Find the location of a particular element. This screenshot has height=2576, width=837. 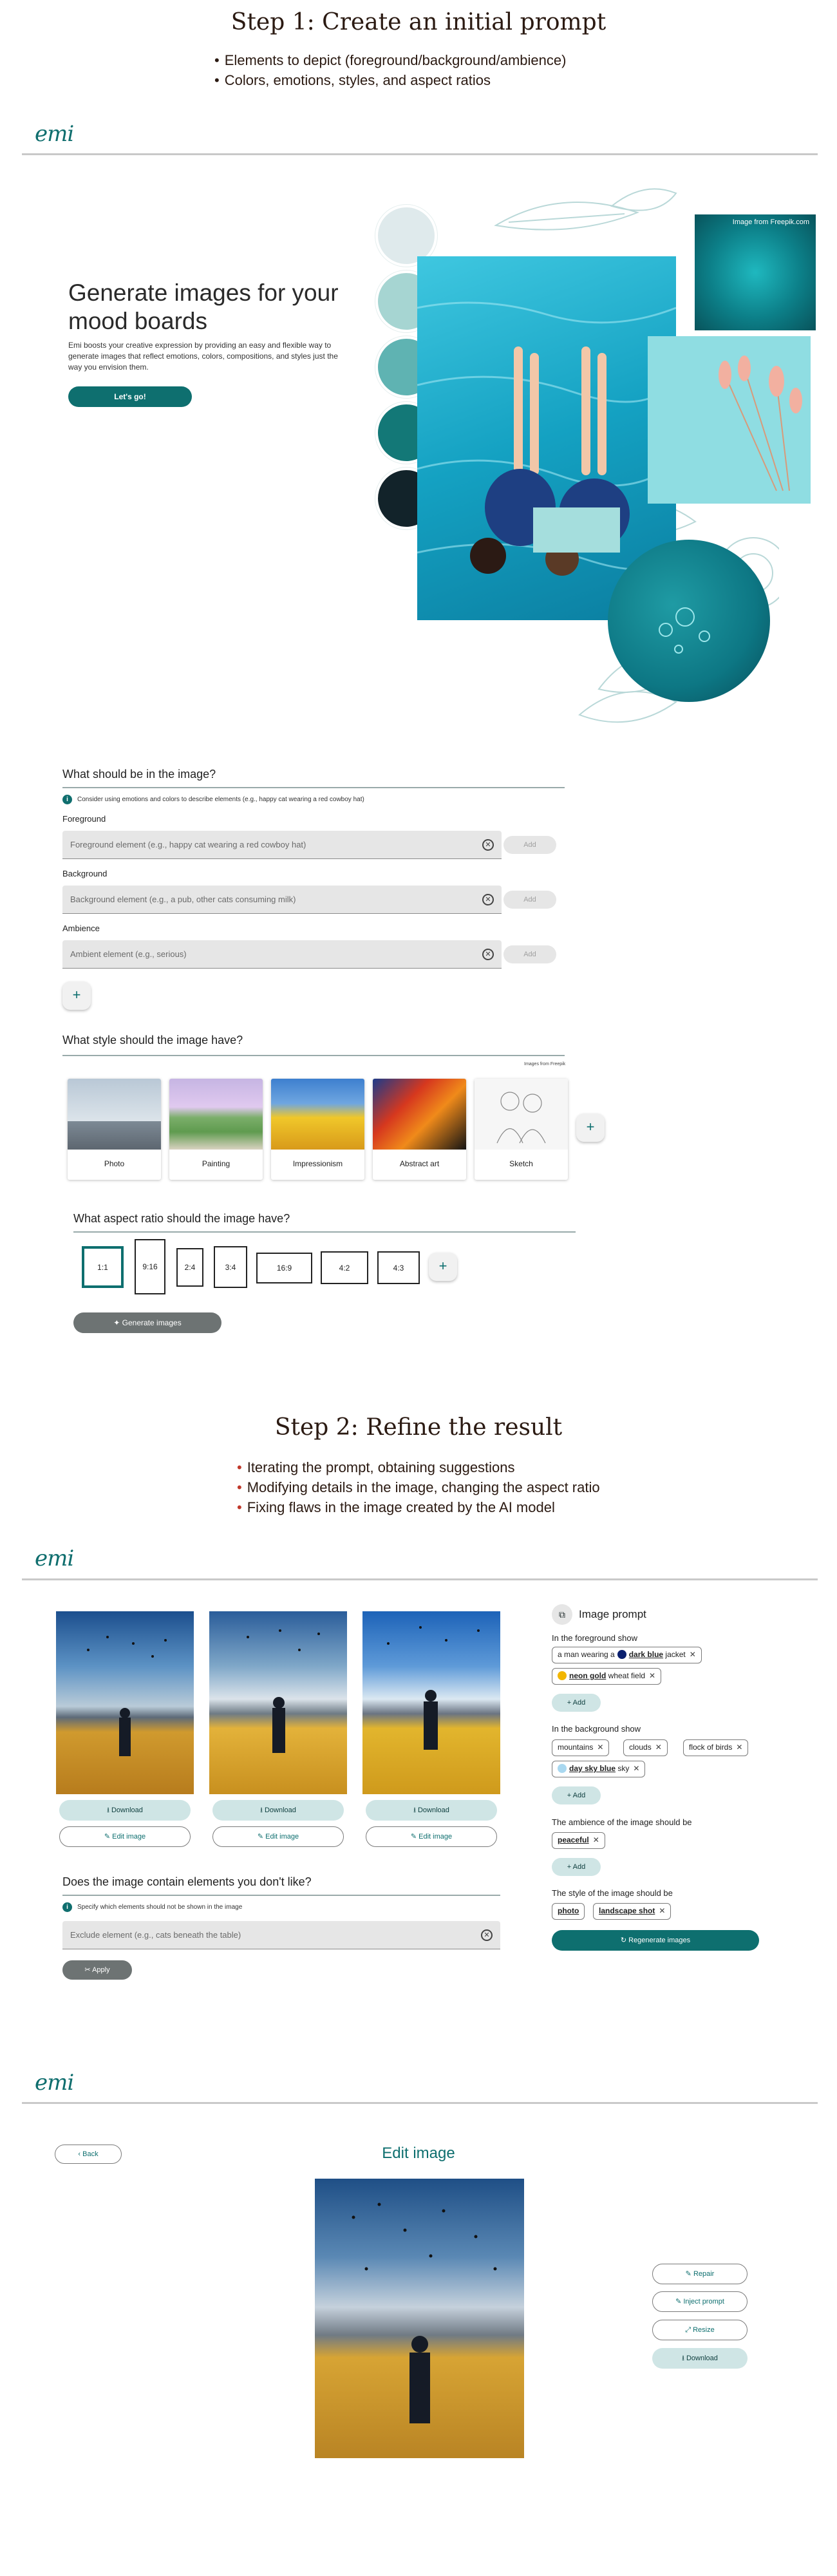

foreground-label: In the foreground show is located at coordinates (594, 1638).